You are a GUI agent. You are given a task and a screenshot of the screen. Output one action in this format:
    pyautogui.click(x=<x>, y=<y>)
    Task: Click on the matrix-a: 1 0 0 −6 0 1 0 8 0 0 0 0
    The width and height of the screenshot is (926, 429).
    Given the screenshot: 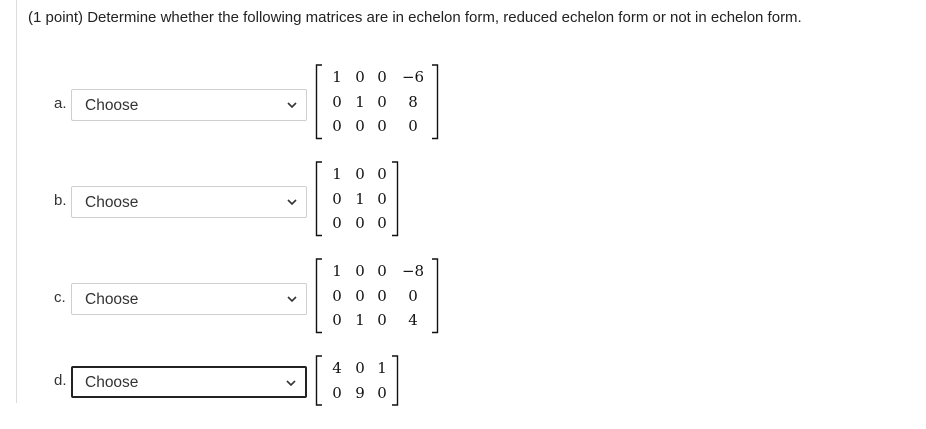 What is the action you would take?
    pyautogui.click(x=385, y=102)
    